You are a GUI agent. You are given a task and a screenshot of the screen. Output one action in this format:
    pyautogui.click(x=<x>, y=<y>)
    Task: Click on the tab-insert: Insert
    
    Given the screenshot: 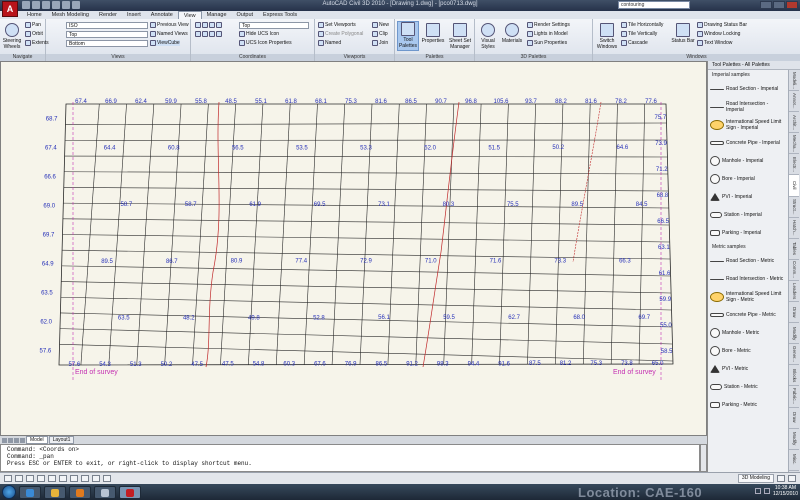 What is the action you would take?
    pyautogui.click(x=134, y=15)
    